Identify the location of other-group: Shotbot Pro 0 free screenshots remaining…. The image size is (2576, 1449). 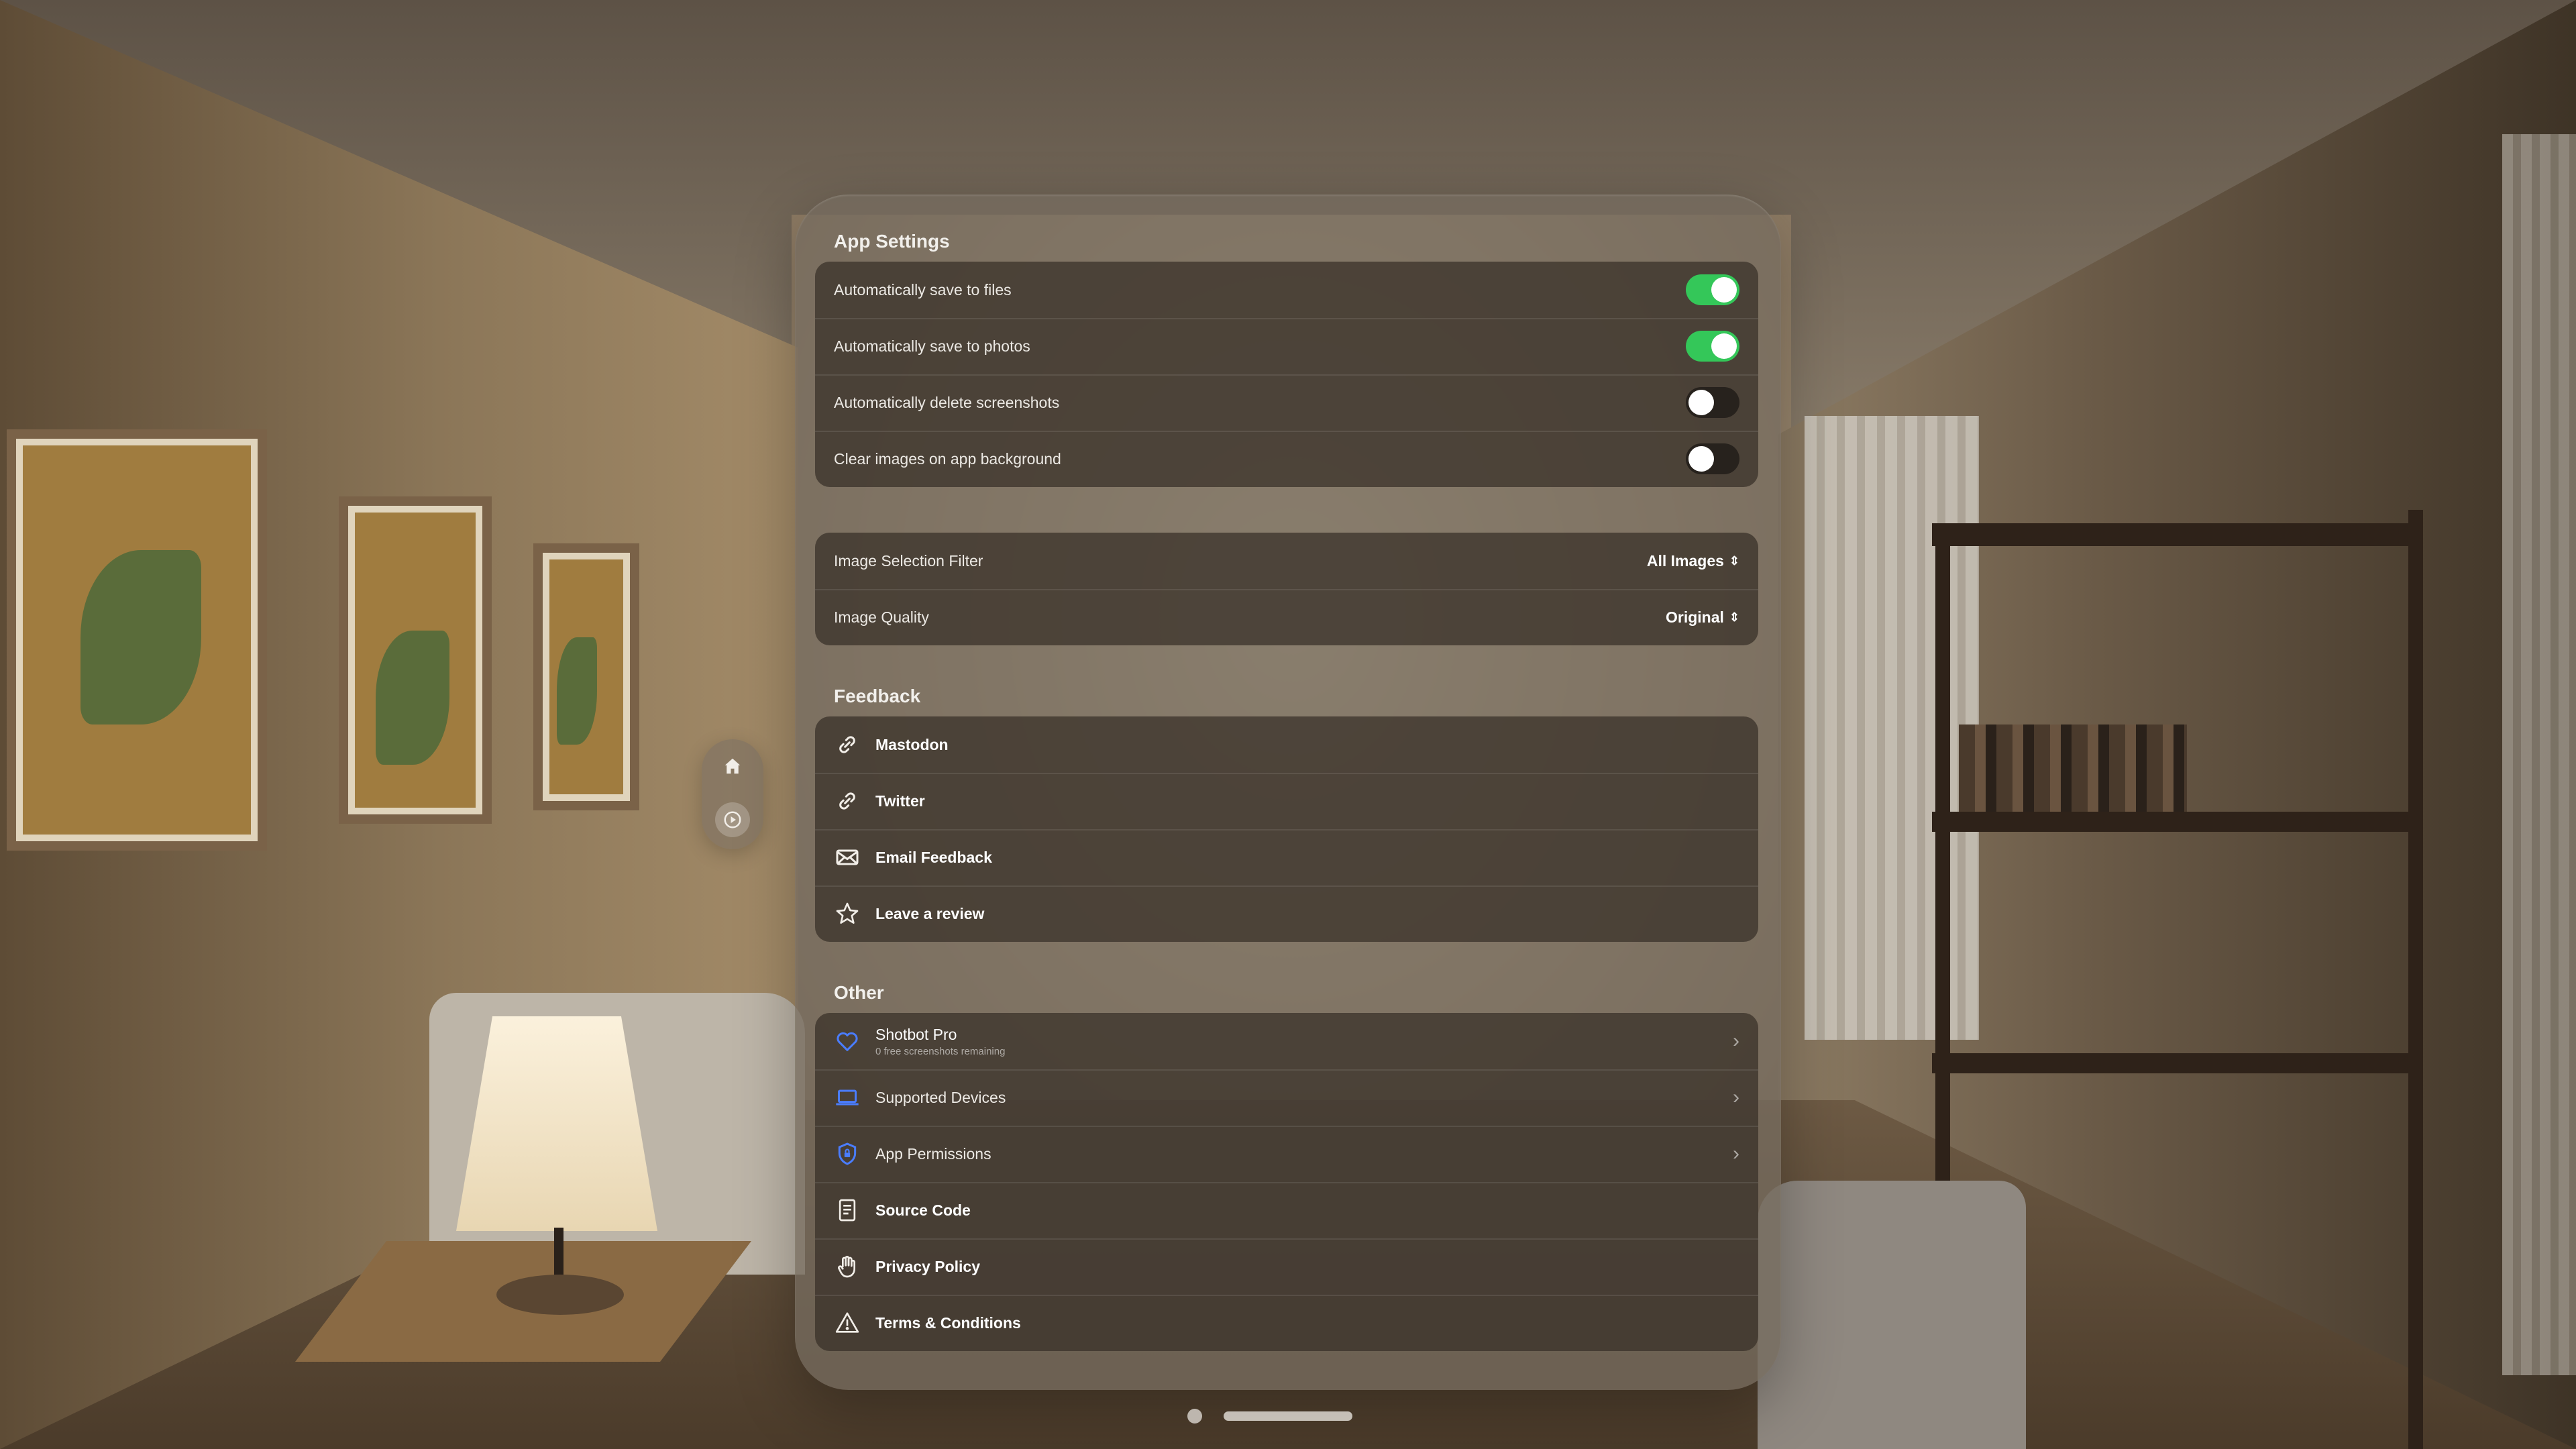
(1286, 1182).